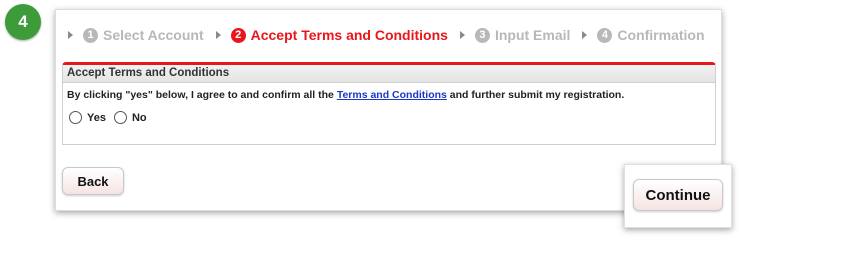 The height and width of the screenshot is (276, 851). I want to click on no-radio: No, so click(130, 117).